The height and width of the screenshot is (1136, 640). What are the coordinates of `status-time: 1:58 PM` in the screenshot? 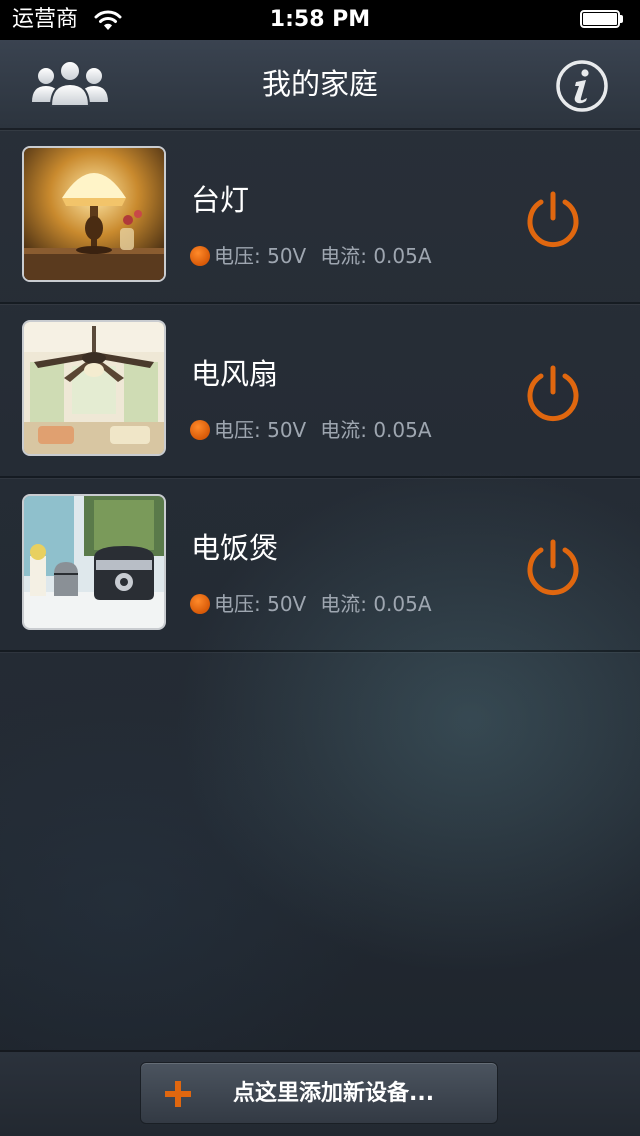 It's located at (320, 19).